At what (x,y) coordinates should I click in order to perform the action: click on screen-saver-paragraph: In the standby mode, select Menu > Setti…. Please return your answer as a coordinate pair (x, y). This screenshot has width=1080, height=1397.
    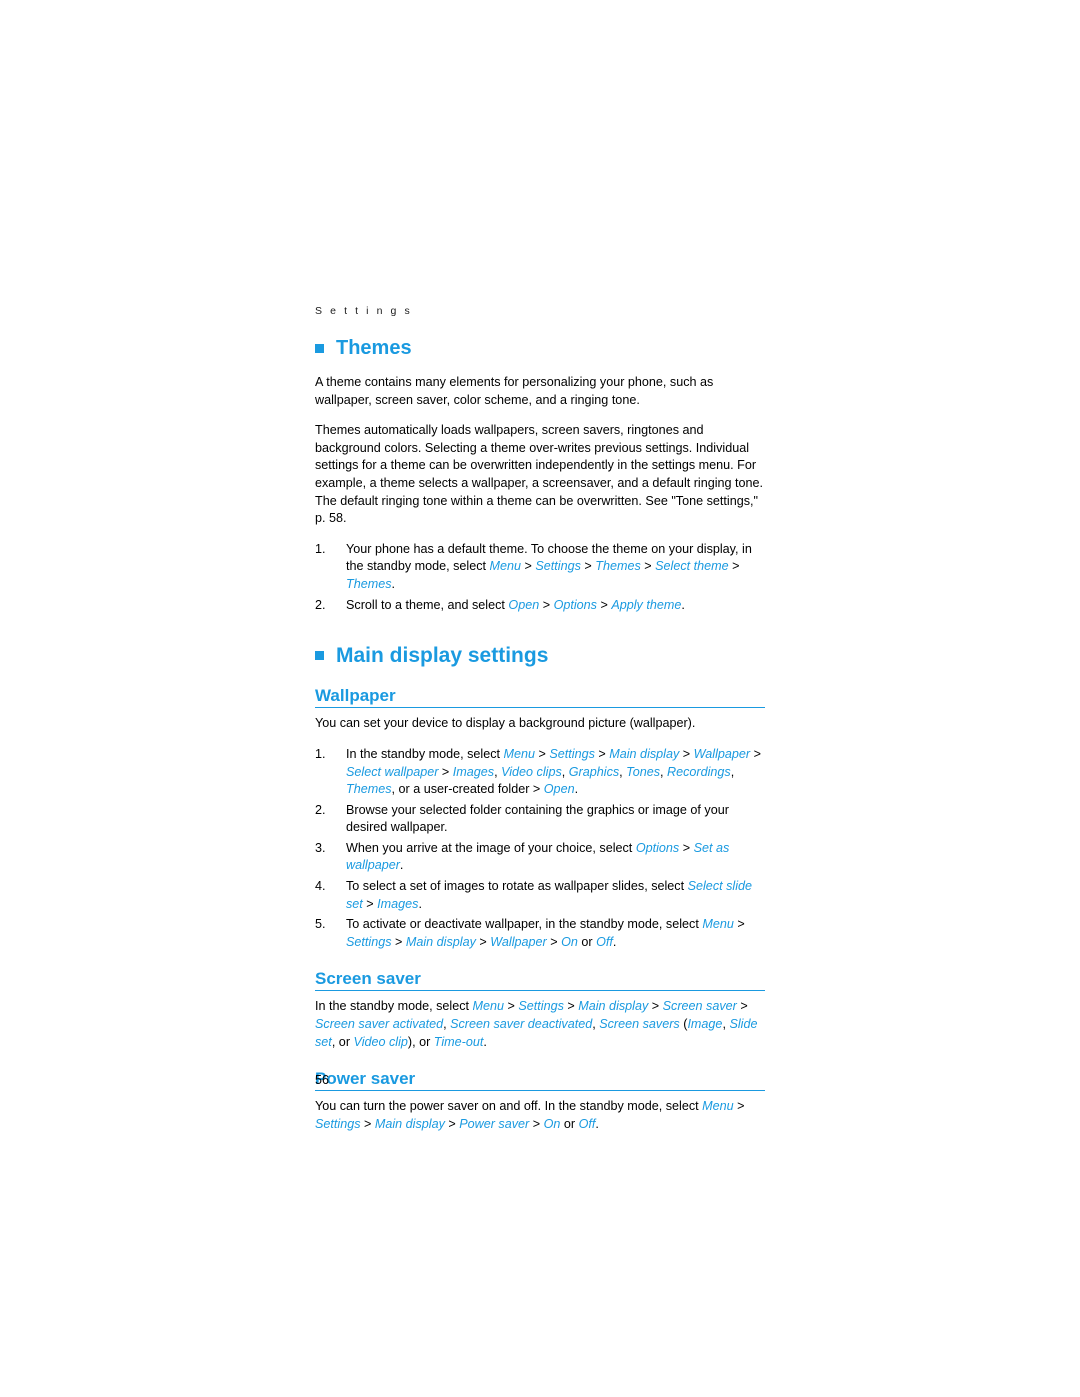
    Looking at the image, I should click on (540, 1024).